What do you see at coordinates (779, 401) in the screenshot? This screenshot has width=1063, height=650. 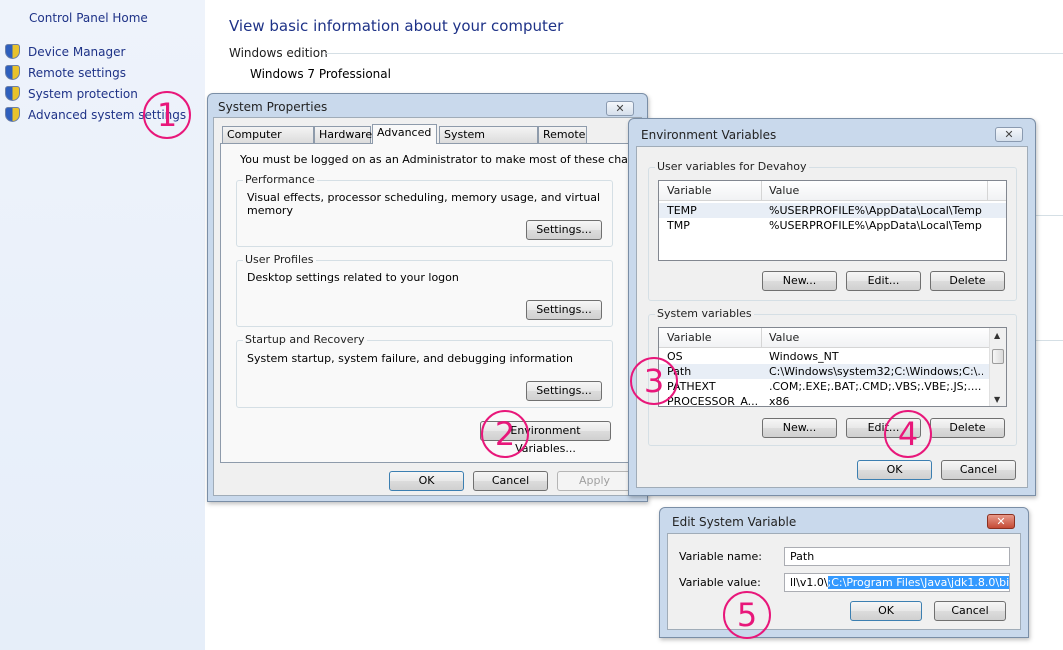 I see `variable-value: x86` at bounding box center [779, 401].